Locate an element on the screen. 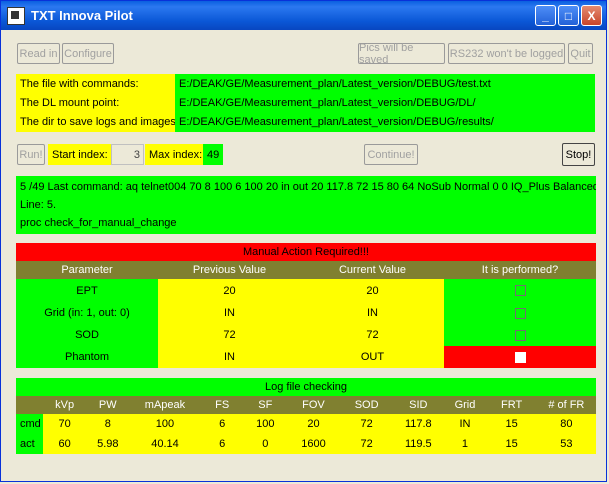 This screenshot has width=609, height=484. row-phantom-performed is located at coordinates (520, 357).